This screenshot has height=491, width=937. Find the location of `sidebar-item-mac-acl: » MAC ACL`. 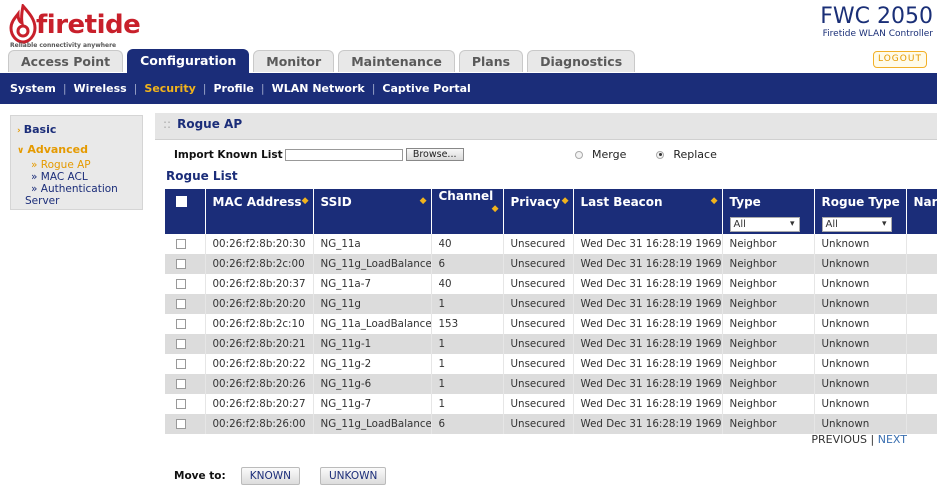

sidebar-item-mac-acl: » MAC ACL is located at coordinates (79, 177).